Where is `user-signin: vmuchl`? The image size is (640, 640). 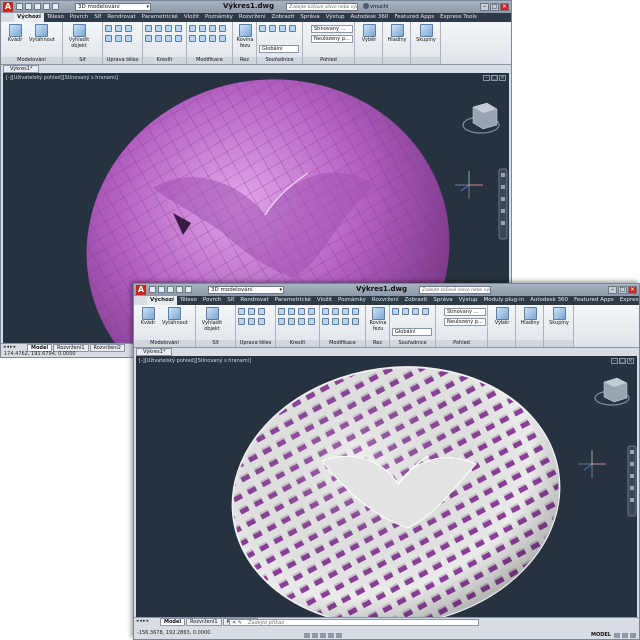 user-signin: vmuchl is located at coordinates (375, 7).